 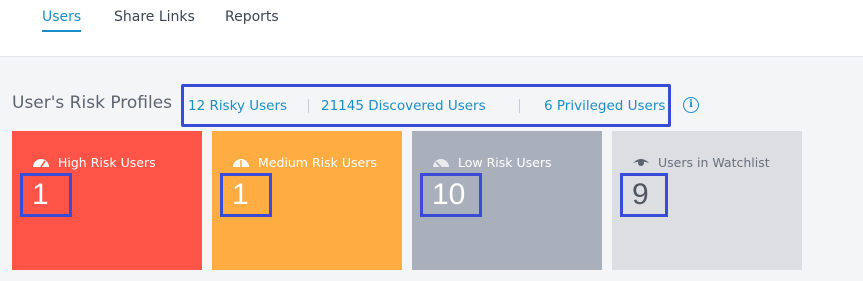 I want to click on card-label: Users in Watchlist, so click(x=714, y=162).